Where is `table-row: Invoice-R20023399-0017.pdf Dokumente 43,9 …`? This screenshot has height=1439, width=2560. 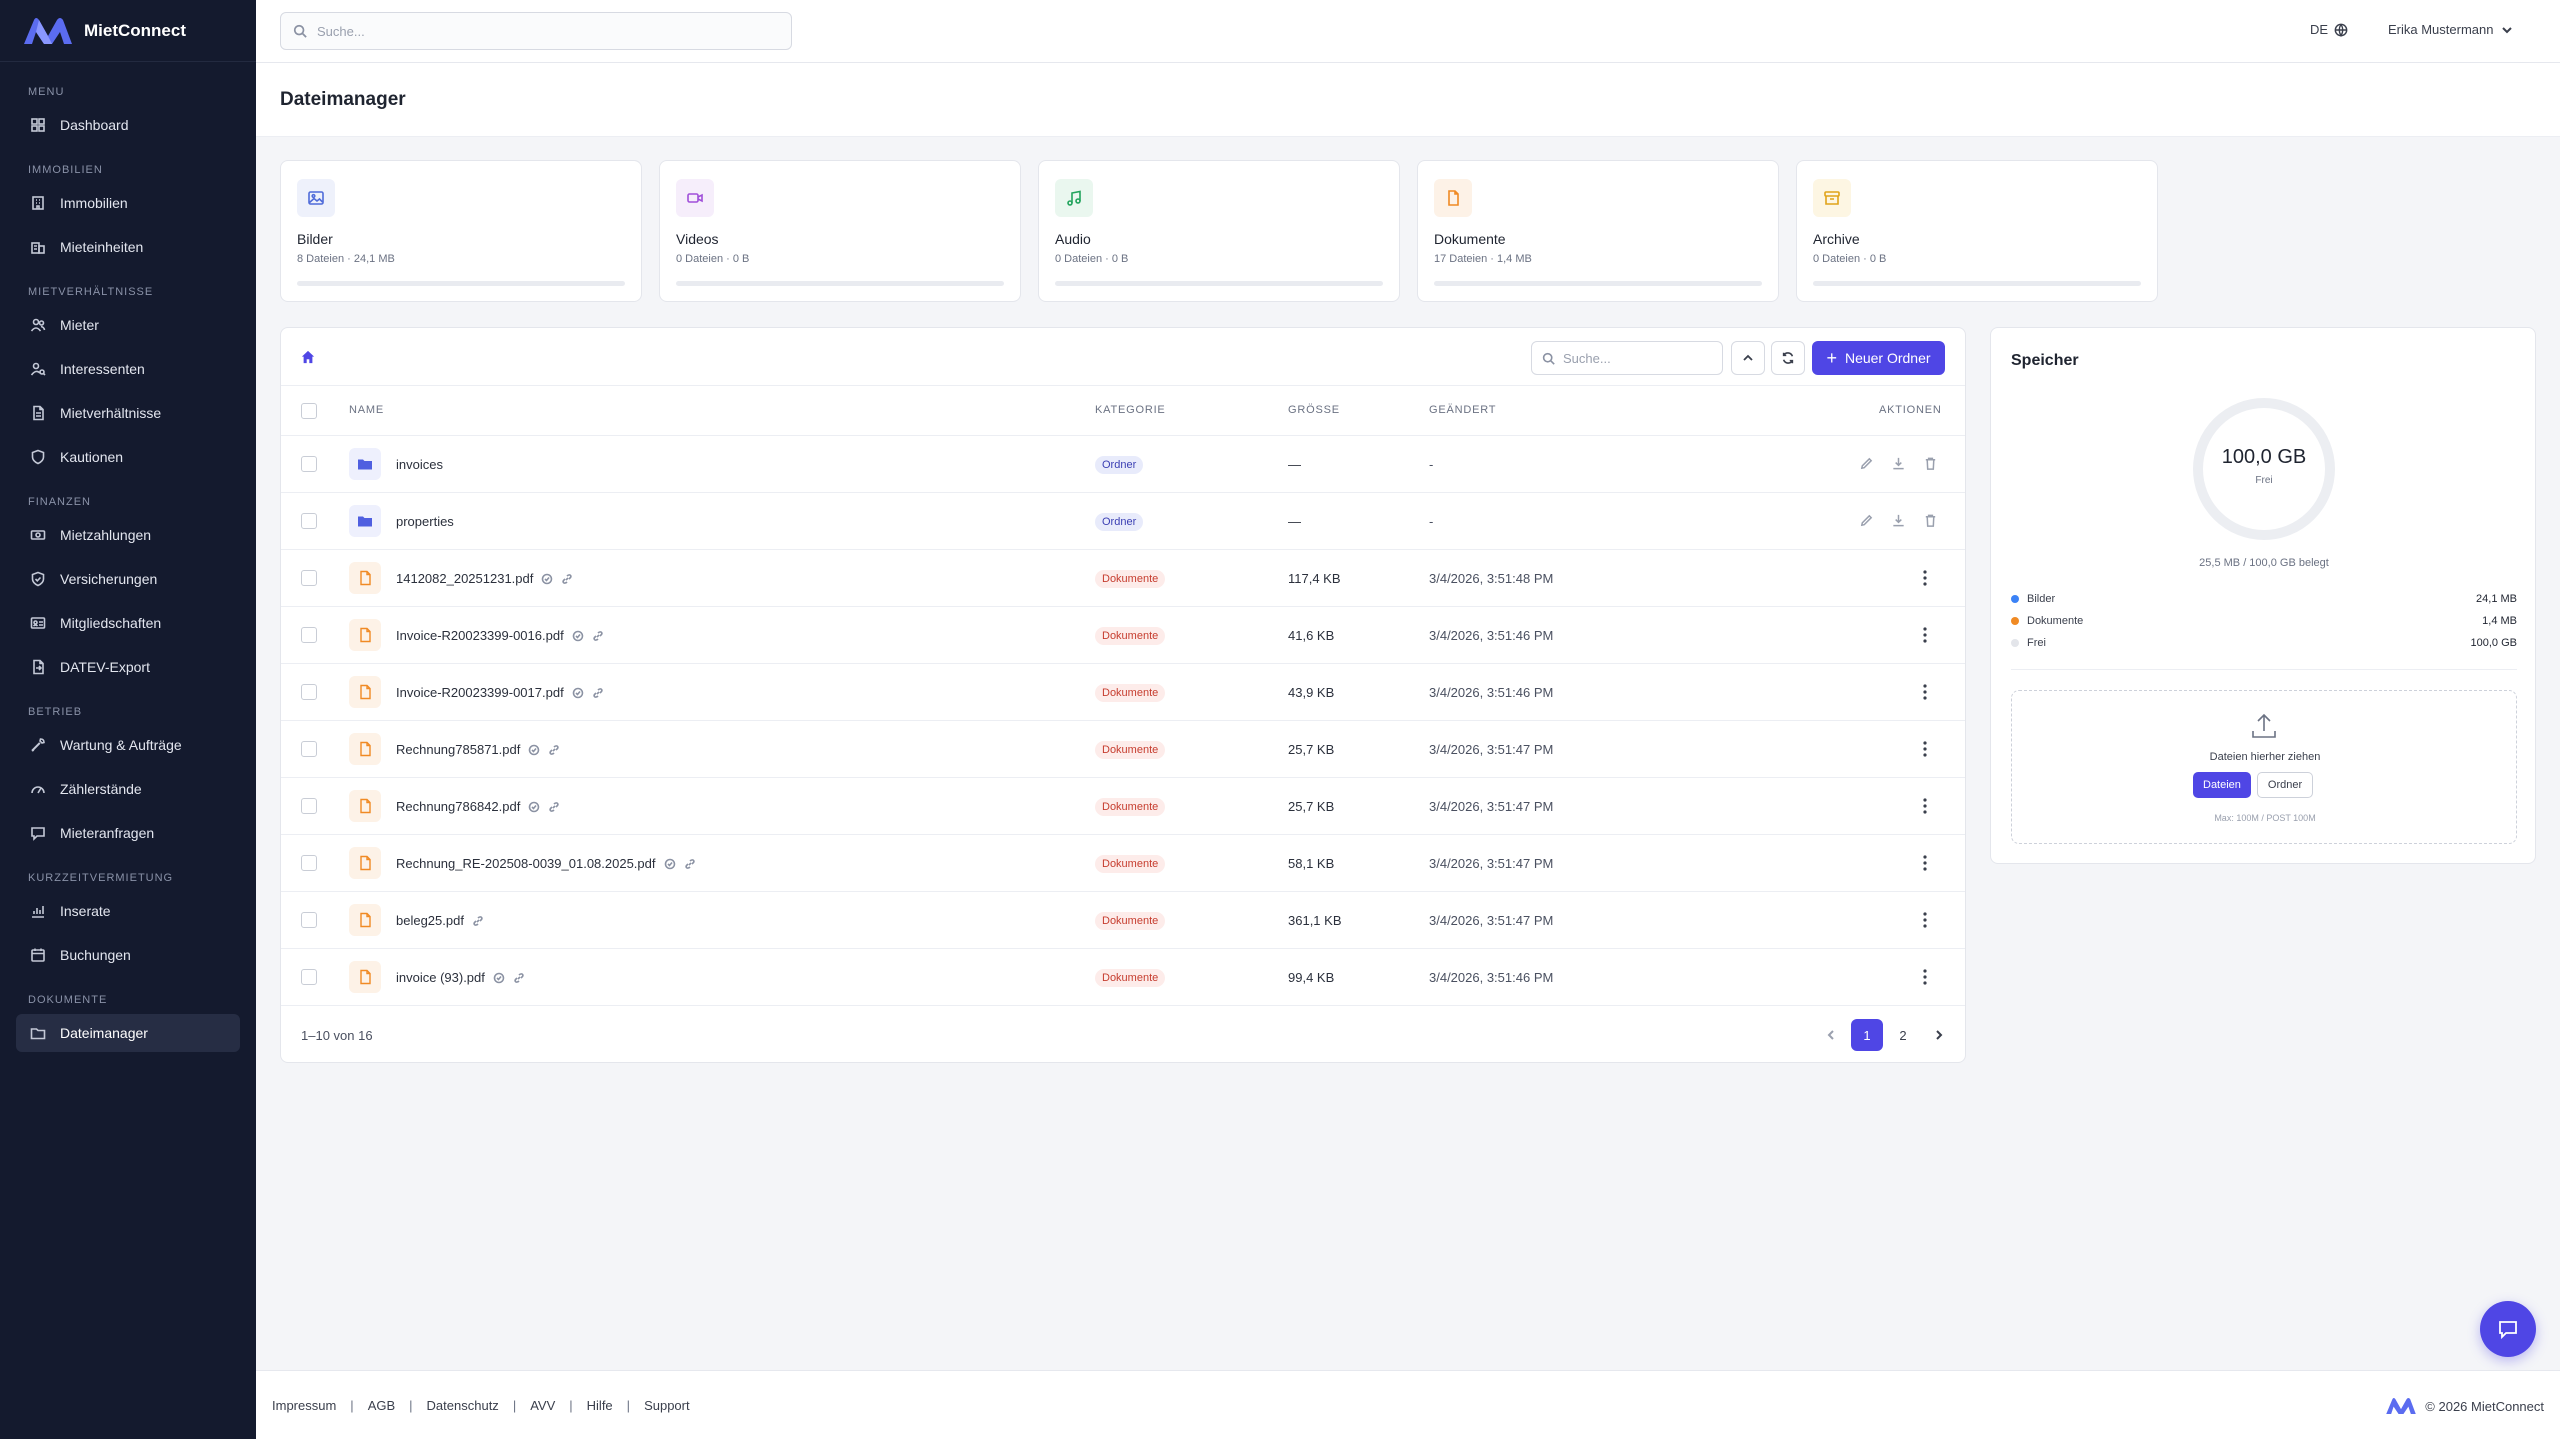
table-row: Invoice-R20023399-0017.pdf Dokumente 43,9 … is located at coordinates (1123, 692).